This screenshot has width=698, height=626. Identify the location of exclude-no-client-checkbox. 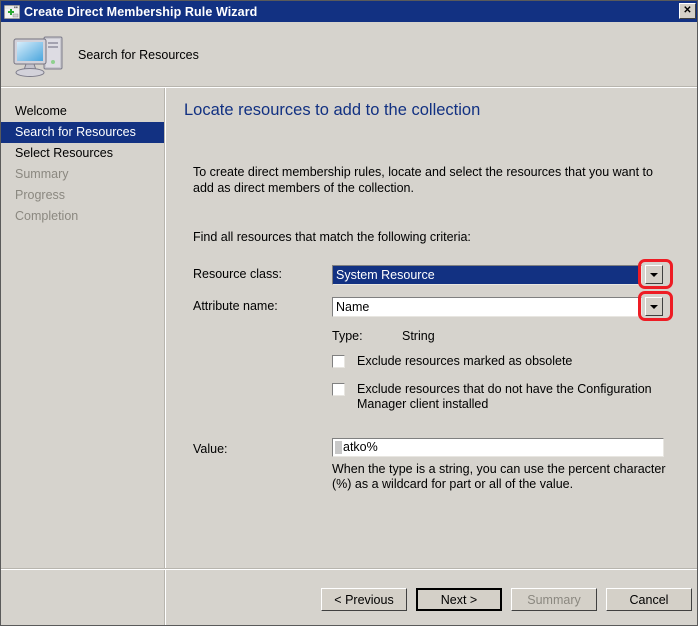
(338, 389).